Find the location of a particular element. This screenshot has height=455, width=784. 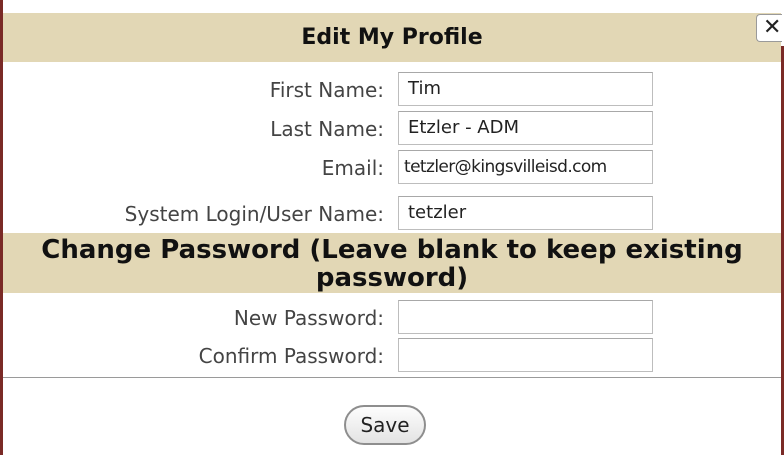

first-name-label: First Name: is located at coordinates (326, 90).